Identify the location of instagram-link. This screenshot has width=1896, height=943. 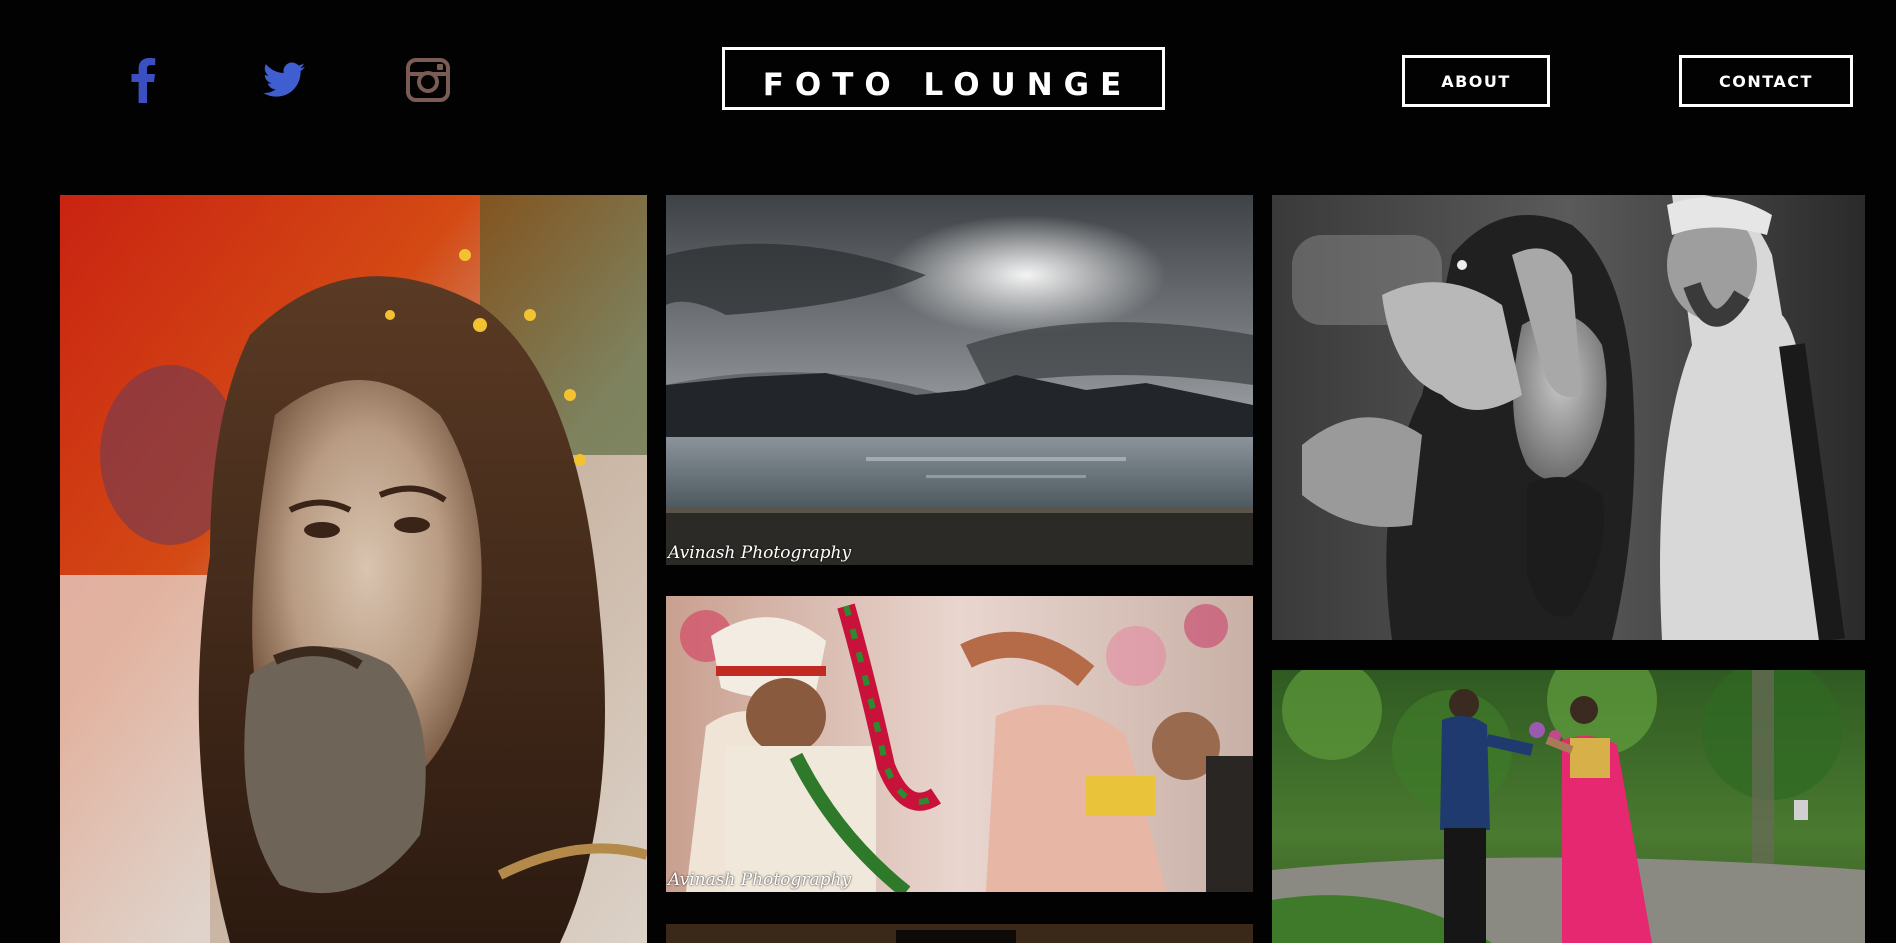
(428, 80).